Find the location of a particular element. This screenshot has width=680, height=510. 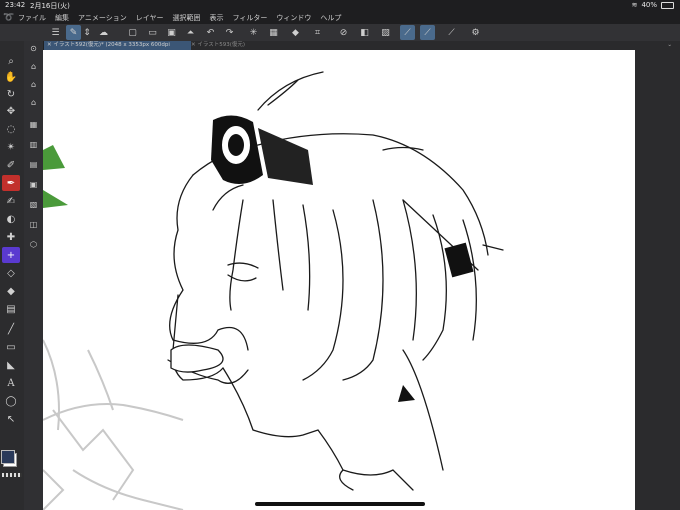

open-file-icon: ▭ is located at coordinates (152, 32).